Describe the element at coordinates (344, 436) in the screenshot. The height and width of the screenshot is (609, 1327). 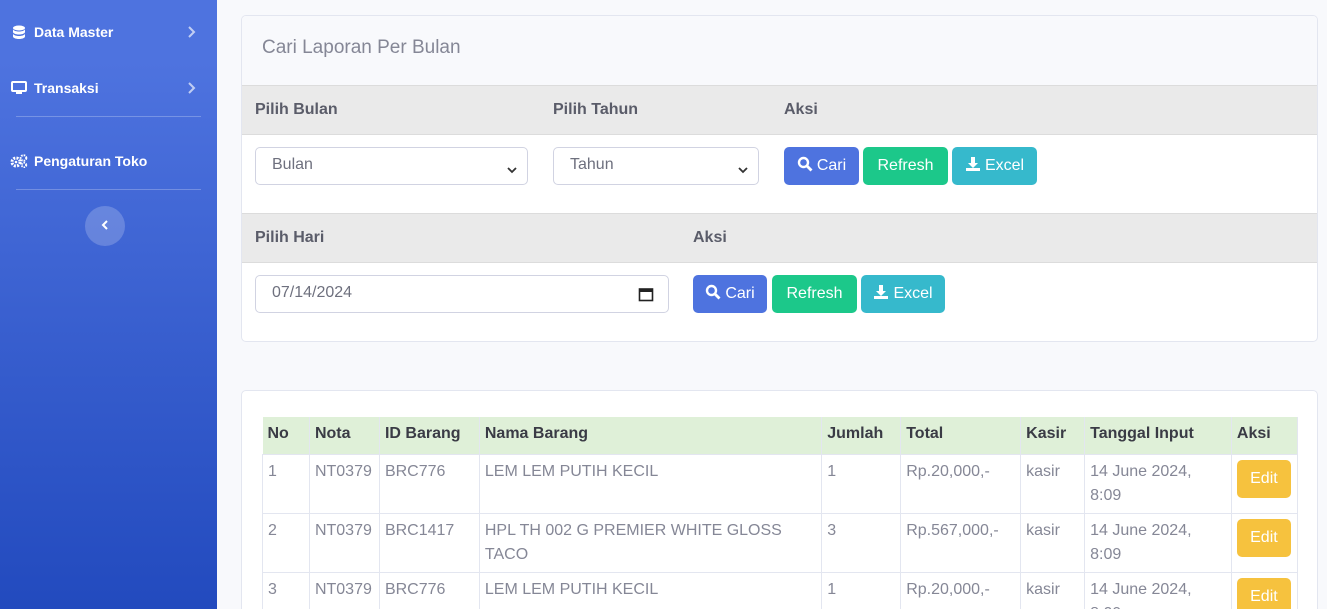
I see `header-nota: Nota` at that location.